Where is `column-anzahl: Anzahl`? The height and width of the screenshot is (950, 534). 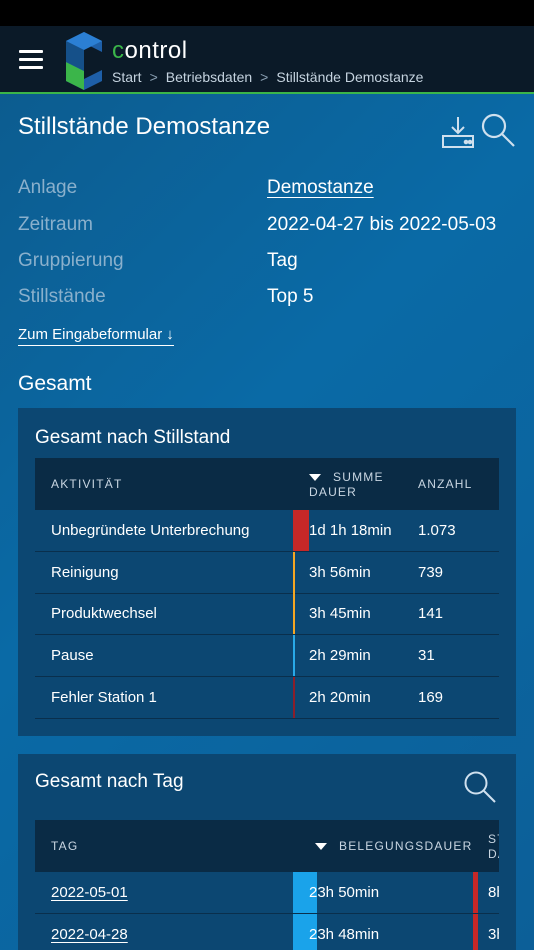
column-anzahl: Anzahl is located at coordinates (445, 484).